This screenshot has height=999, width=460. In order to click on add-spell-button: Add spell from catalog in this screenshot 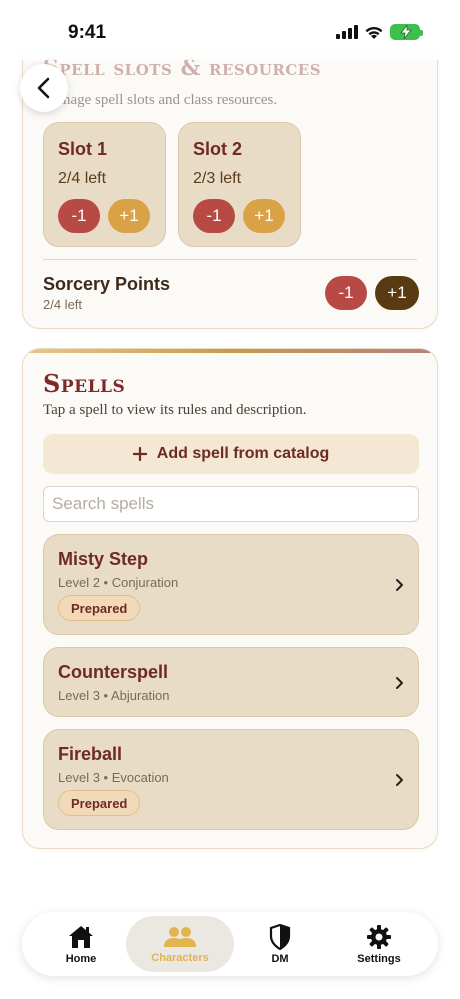, I will do `click(231, 454)`.